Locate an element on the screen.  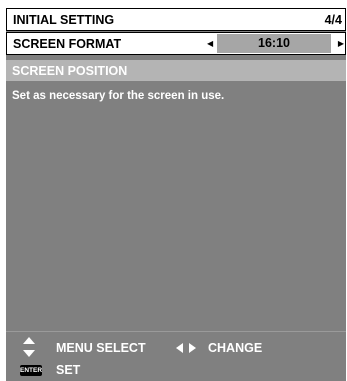
footer: MENU SELECT CHANGE ENTER SET is located at coordinates (176, 356).